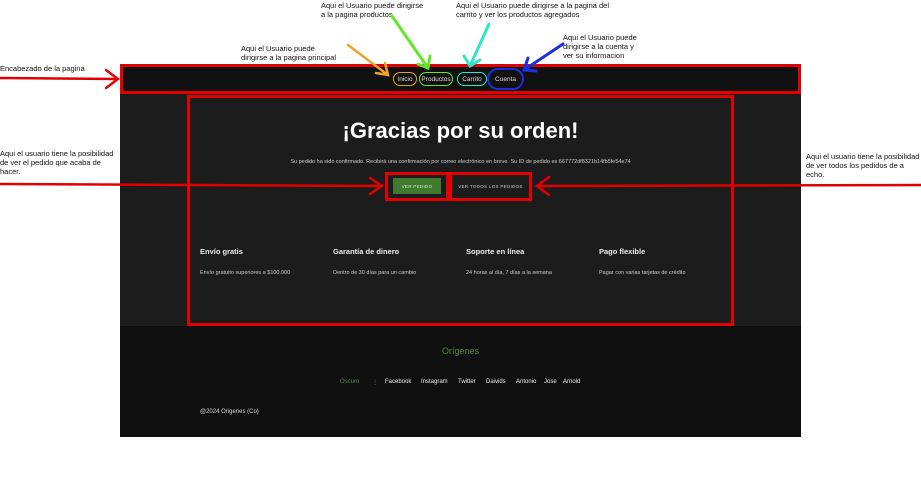 Image resolution: width=921 pixels, height=503 pixels. I want to click on arrow-order, so click(192, 186).